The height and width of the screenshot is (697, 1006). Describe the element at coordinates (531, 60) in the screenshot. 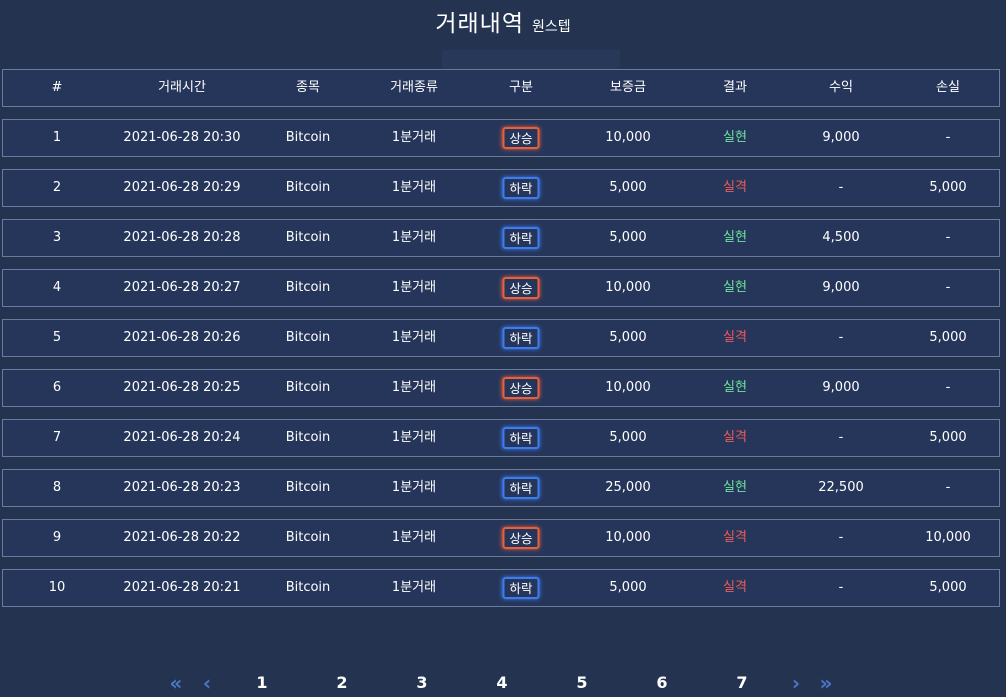

I see `search-bar-ghost` at that location.